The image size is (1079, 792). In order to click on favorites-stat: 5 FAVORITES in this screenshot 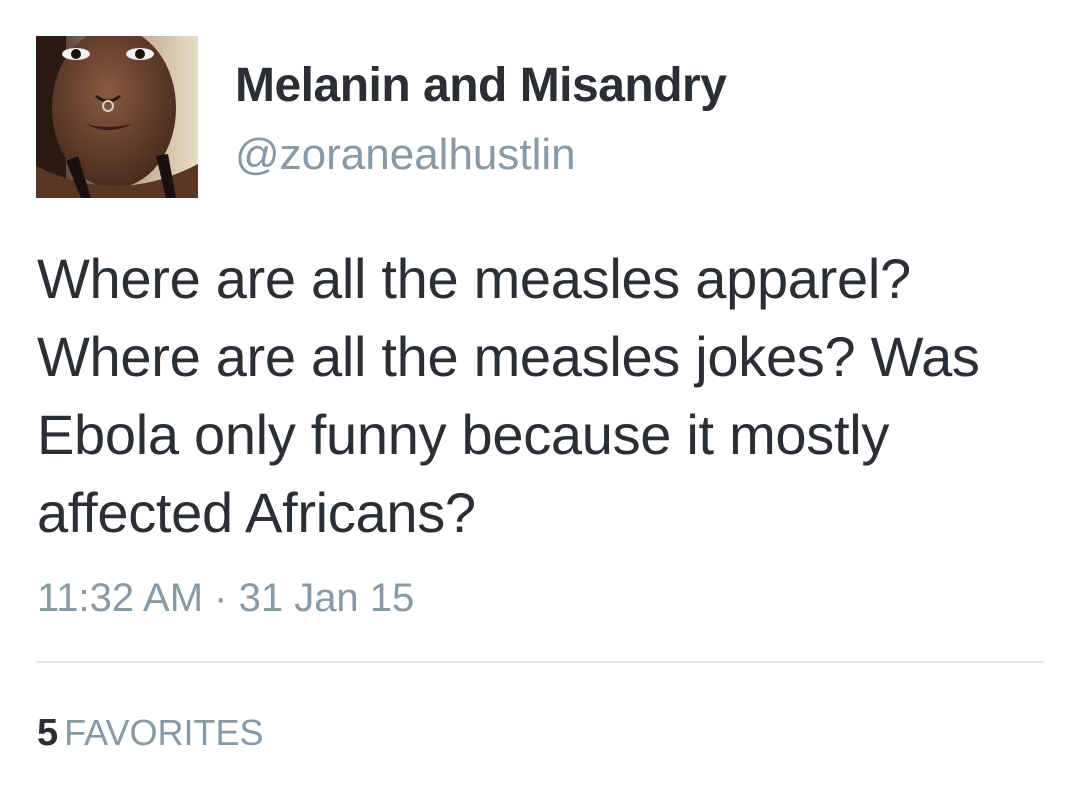, I will do `click(150, 733)`.